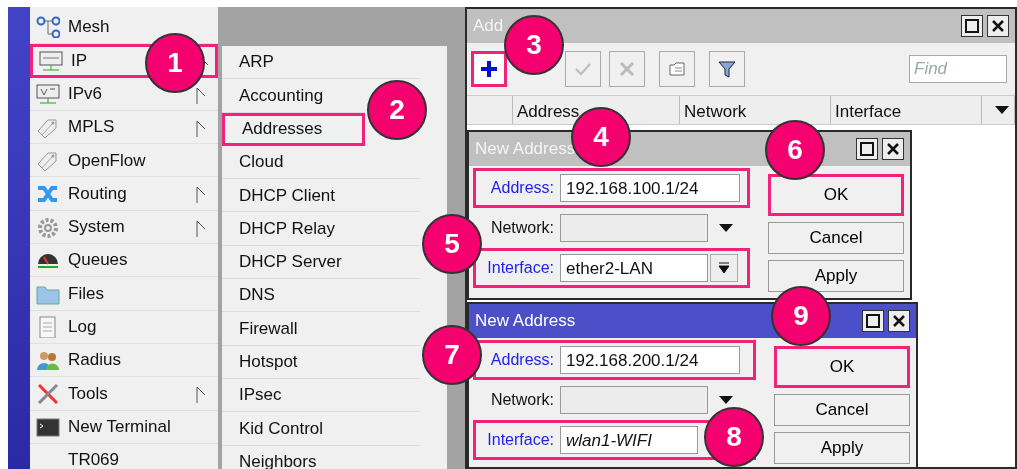  What do you see at coordinates (958, 69) in the screenshot?
I see `find-field: Find` at bounding box center [958, 69].